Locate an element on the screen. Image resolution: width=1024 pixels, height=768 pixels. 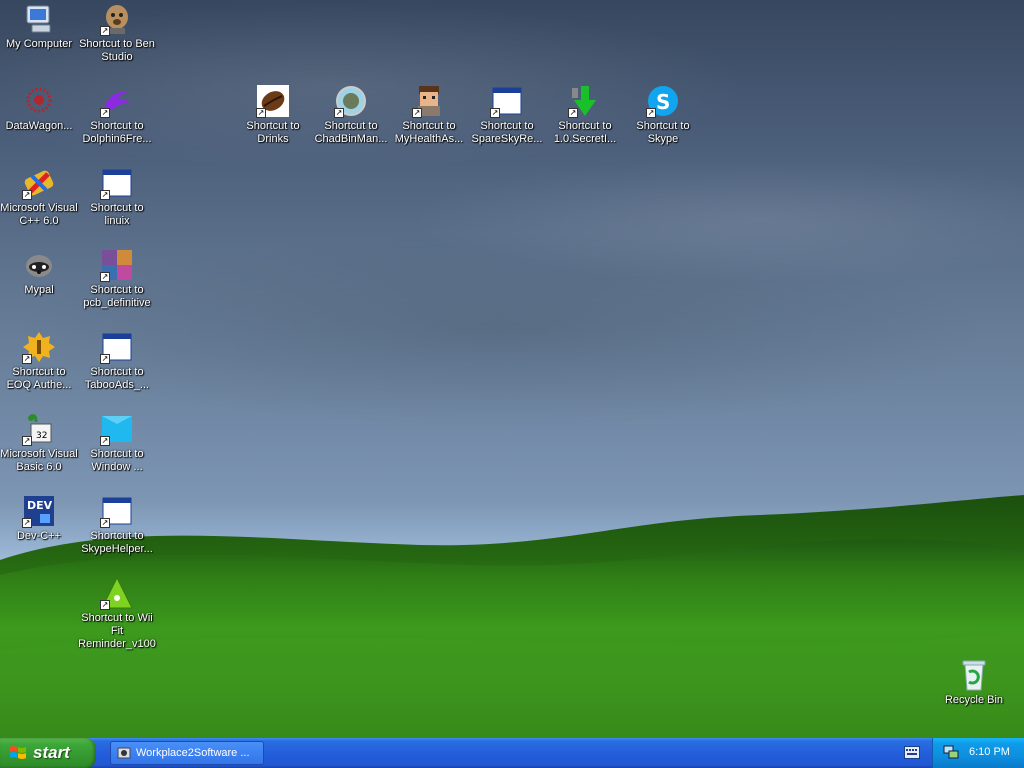
system-tray: 6:10 PM is located at coordinates (978, 753).